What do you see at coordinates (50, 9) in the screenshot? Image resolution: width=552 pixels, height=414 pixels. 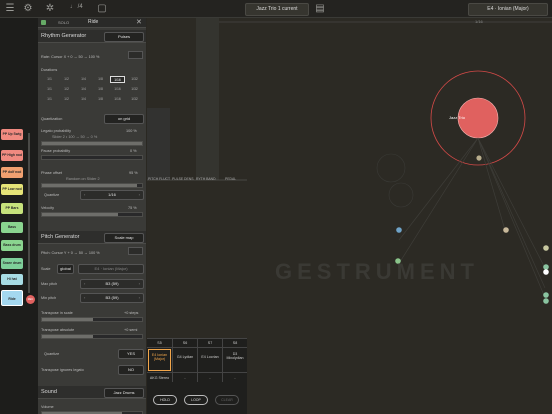 I see `gear-icon: ✲` at bounding box center [50, 9].